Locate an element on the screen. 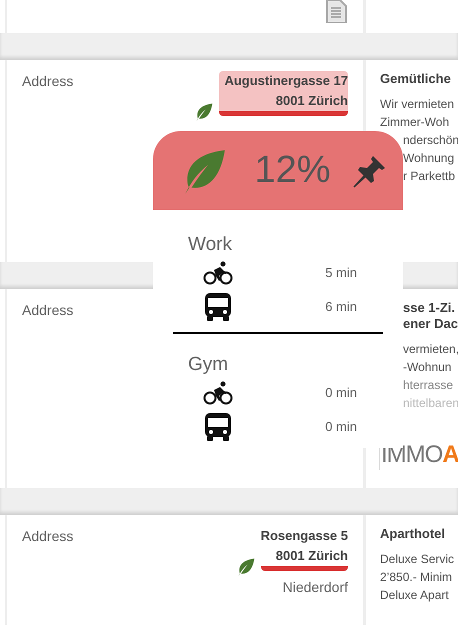  description-line: r Parkettb is located at coordinates (429, 176).